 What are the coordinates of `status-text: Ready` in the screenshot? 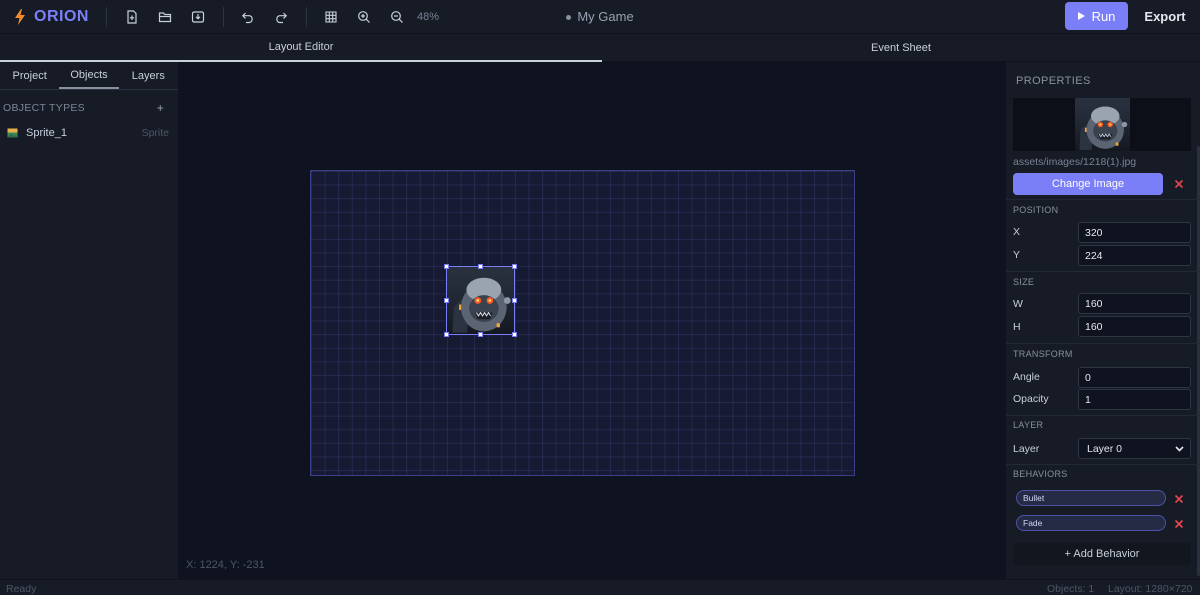 It's located at (21, 589).